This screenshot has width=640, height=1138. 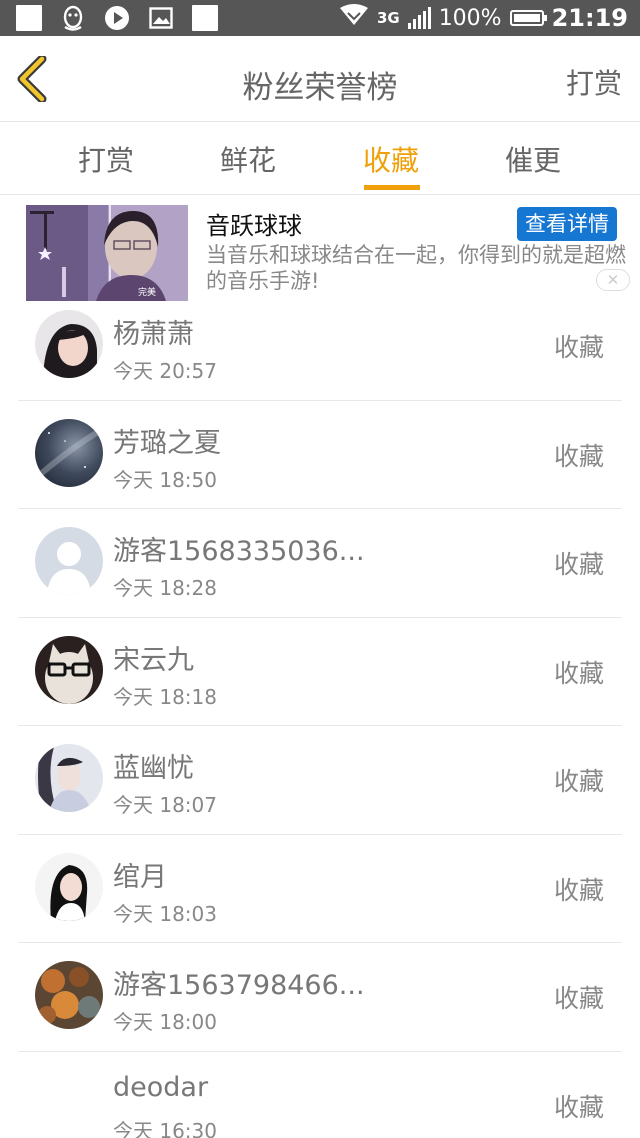 What do you see at coordinates (165, 913) in the screenshot?
I see `timestamp: 今天 18:03` at bounding box center [165, 913].